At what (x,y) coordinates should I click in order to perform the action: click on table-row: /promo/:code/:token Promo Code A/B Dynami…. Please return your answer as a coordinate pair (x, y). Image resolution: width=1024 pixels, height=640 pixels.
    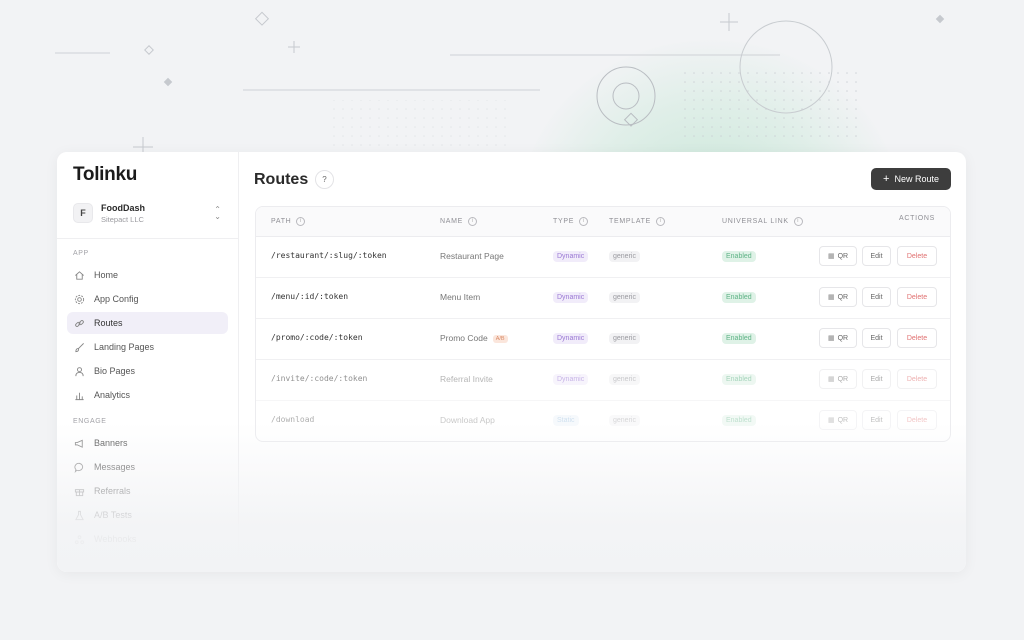
    Looking at the image, I should click on (603, 339).